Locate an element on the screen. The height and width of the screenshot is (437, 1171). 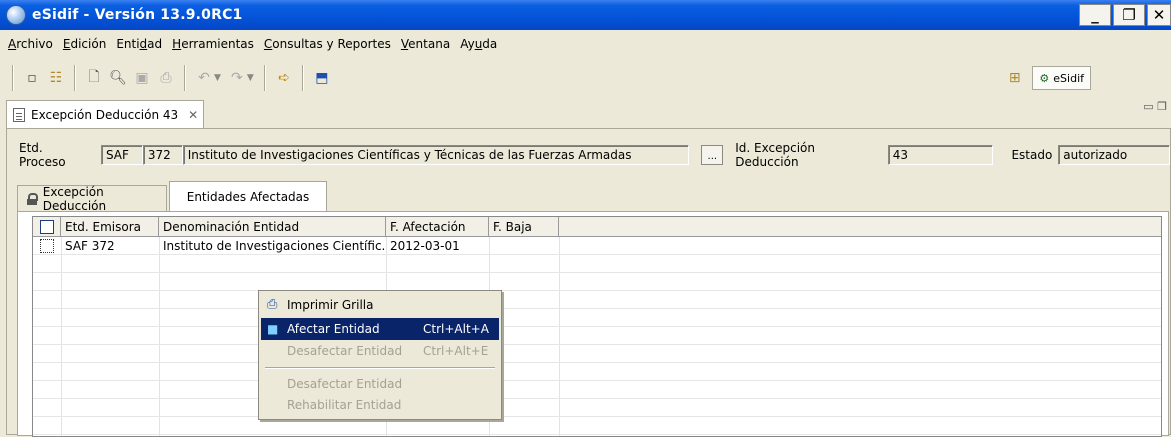
column-f-afectacion: F. Afectación is located at coordinates (437, 227).